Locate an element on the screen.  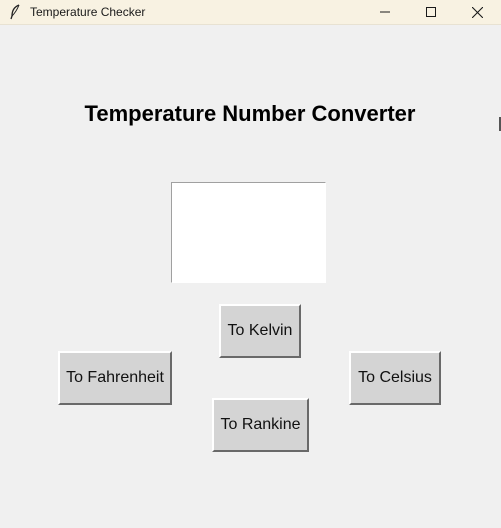
to-celsius-button: To Celsius is located at coordinates (395, 378).